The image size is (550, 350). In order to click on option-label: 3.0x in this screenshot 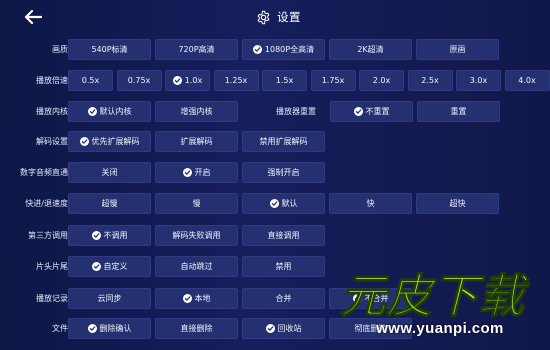, I will do `click(478, 80)`.